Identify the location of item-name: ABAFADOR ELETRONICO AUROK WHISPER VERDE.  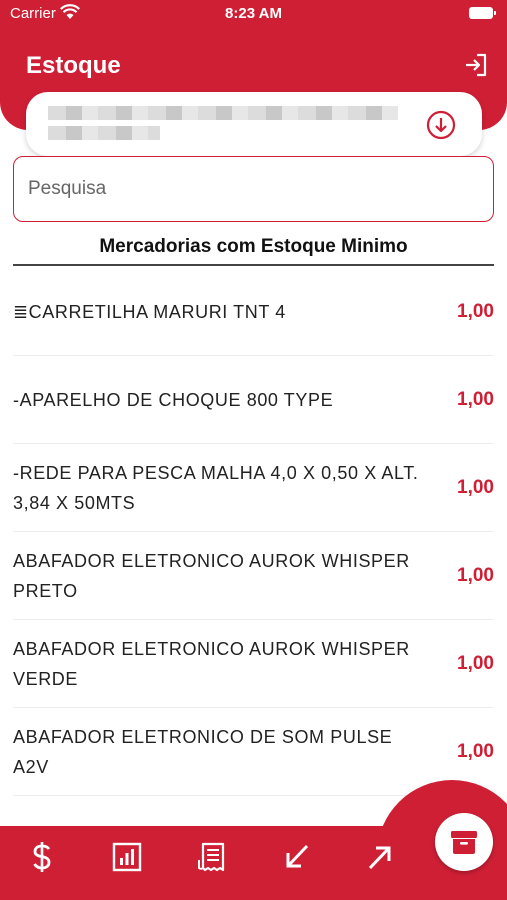
(211, 664).